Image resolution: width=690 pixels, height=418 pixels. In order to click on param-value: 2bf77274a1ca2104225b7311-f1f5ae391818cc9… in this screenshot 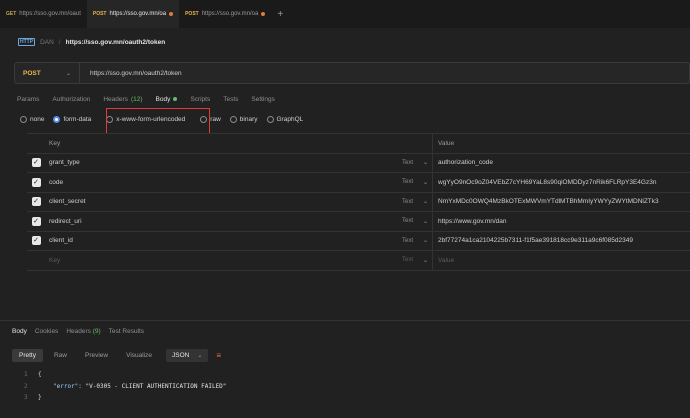, I will do `click(561, 241)`.